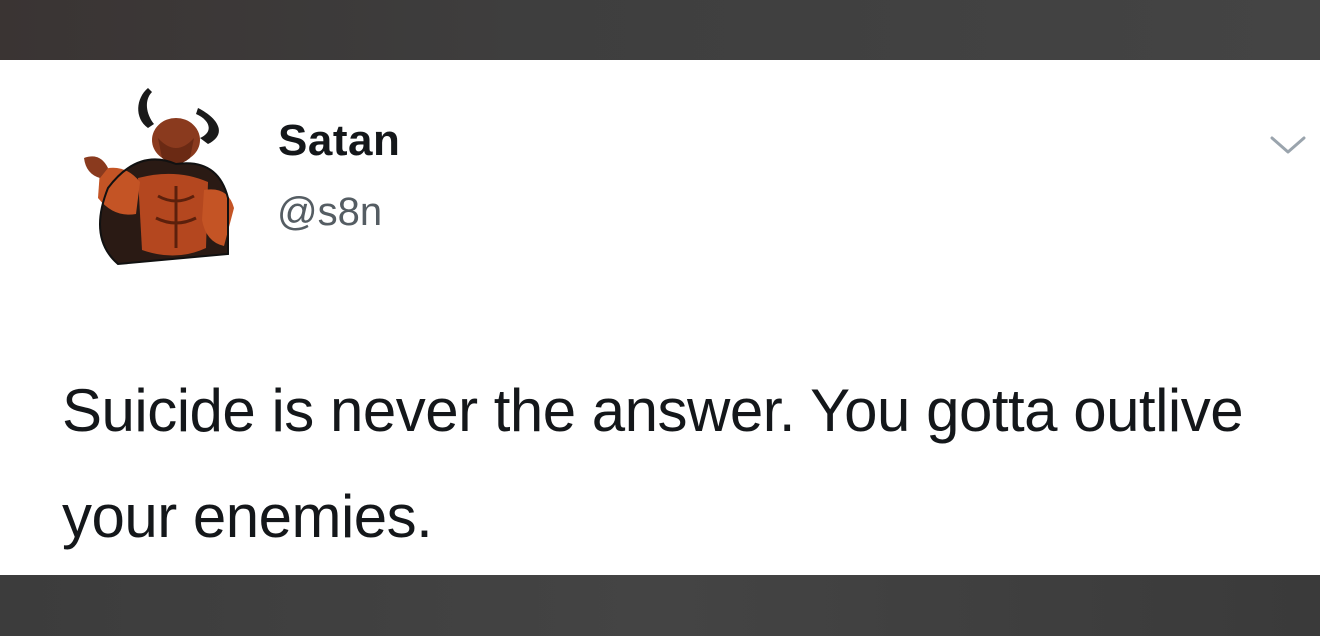 Image resolution: width=1320 pixels, height=636 pixels. What do you see at coordinates (339, 141) in the screenshot?
I see `display-name: Satan` at bounding box center [339, 141].